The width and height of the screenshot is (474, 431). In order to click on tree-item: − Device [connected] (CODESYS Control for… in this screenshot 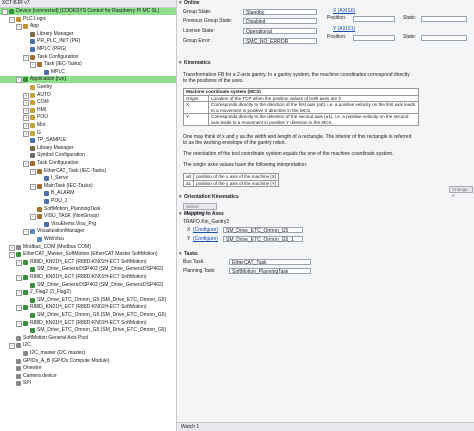, I will do `click(88, 11)`.